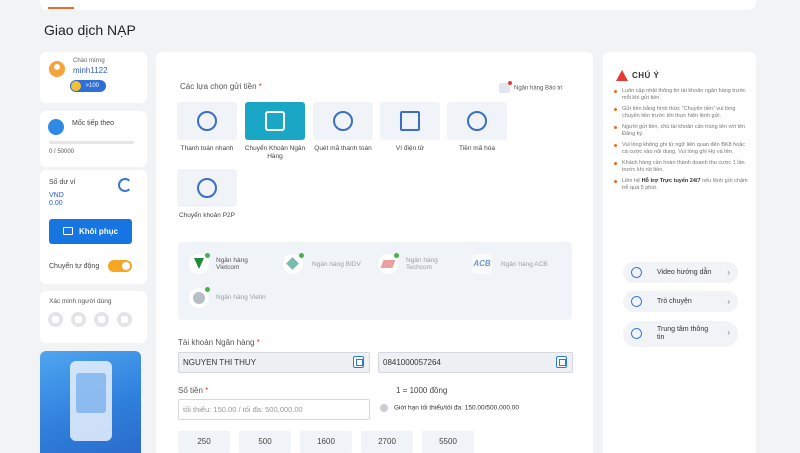 The width and height of the screenshot is (800, 453). What do you see at coordinates (93, 139) in the screenshot?
I see `milestone-card: Mốc tiếp theo 0 / 50000` at bounding box center [93, 139].